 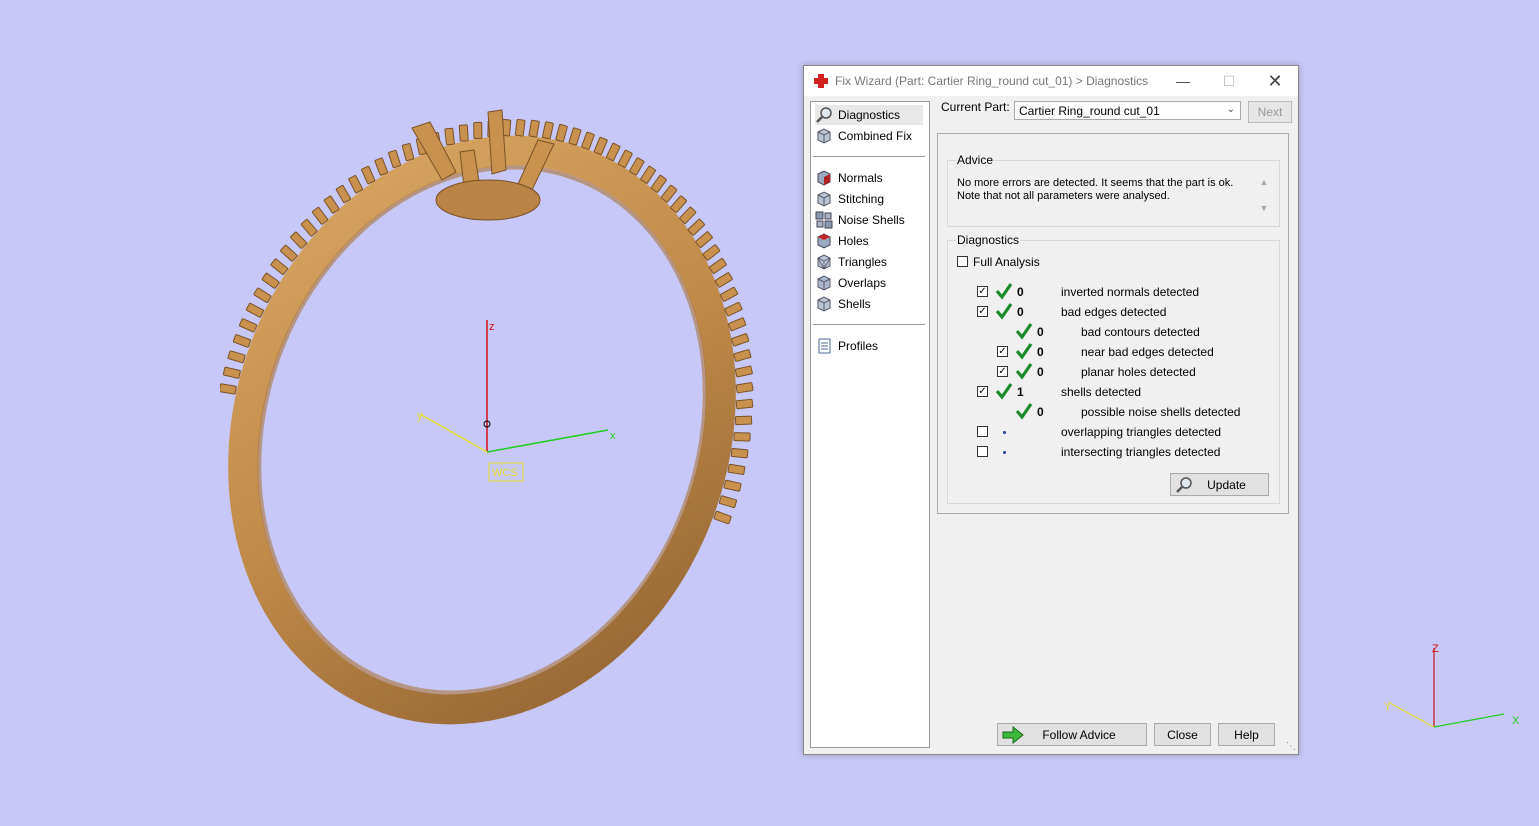 What do you see at coordinates (982, 451) in the screenshot?
I see `intersecting-triangles-checkbox` at bounding box center [982, 451].